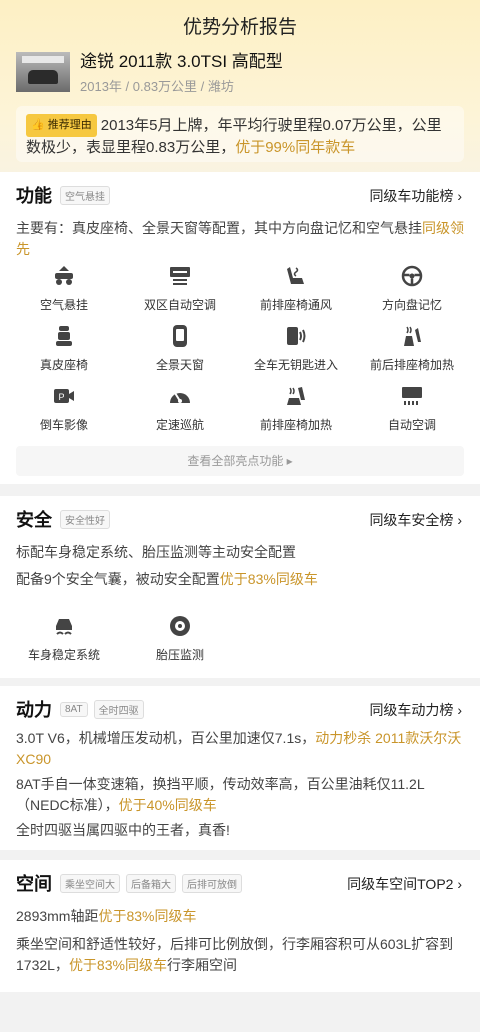 Image resolution: width=480 pixels, height=1032 pixels. I want to click on safety-rank-link: 同级车安全榜 ›, so click(415, 520).